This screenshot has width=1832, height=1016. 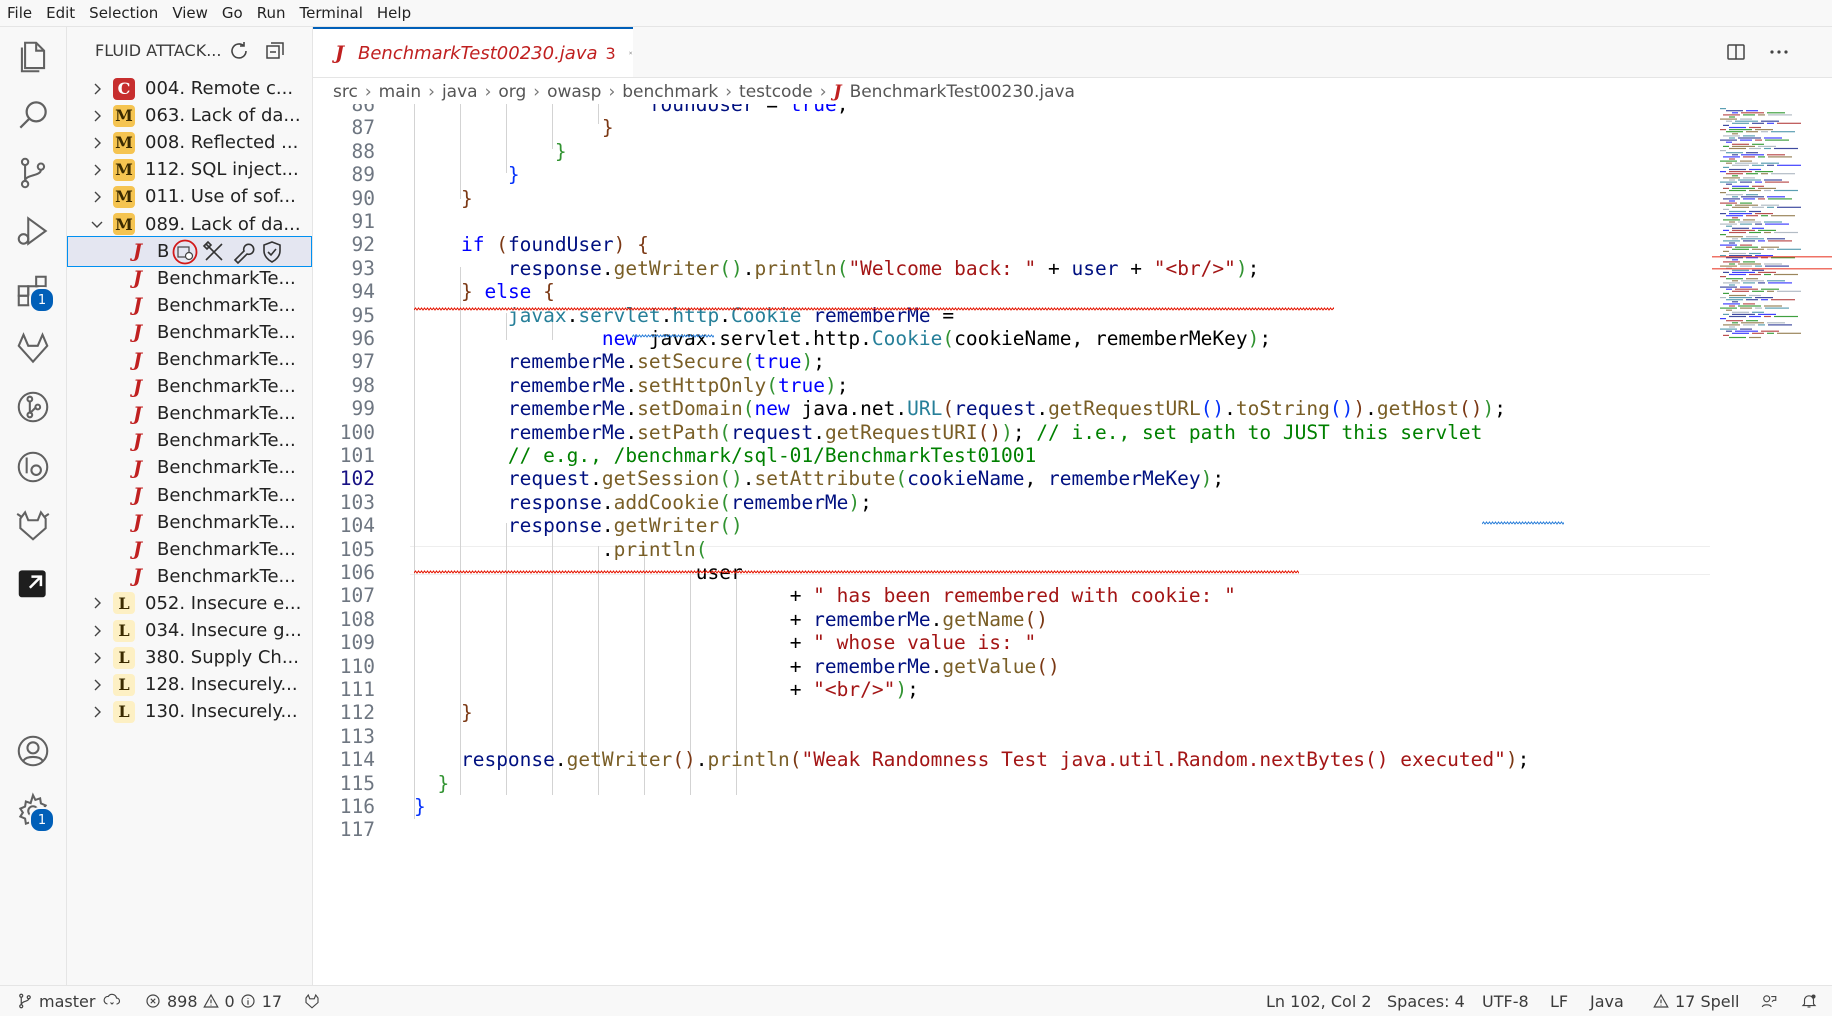 I want to click on menu-terminal: Terminal, so click(x=331, y=13).